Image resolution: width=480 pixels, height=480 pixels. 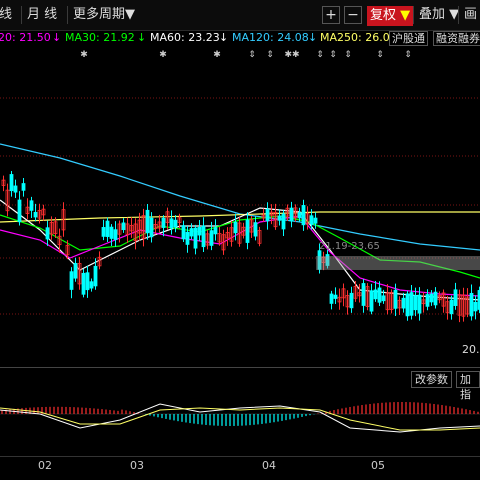 What do you see at coordinates (398, 263) in the screenshot?
I see `range-highlight` at bounding box center [398, 263].